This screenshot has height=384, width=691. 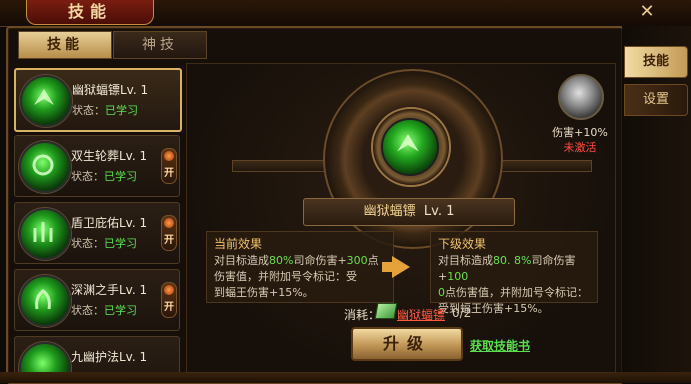 What do you see at coordinates (109, 290) in the screenshot?
I see `skill-name: 深渊之手Lv. 1` at bounding box center [109, 290].